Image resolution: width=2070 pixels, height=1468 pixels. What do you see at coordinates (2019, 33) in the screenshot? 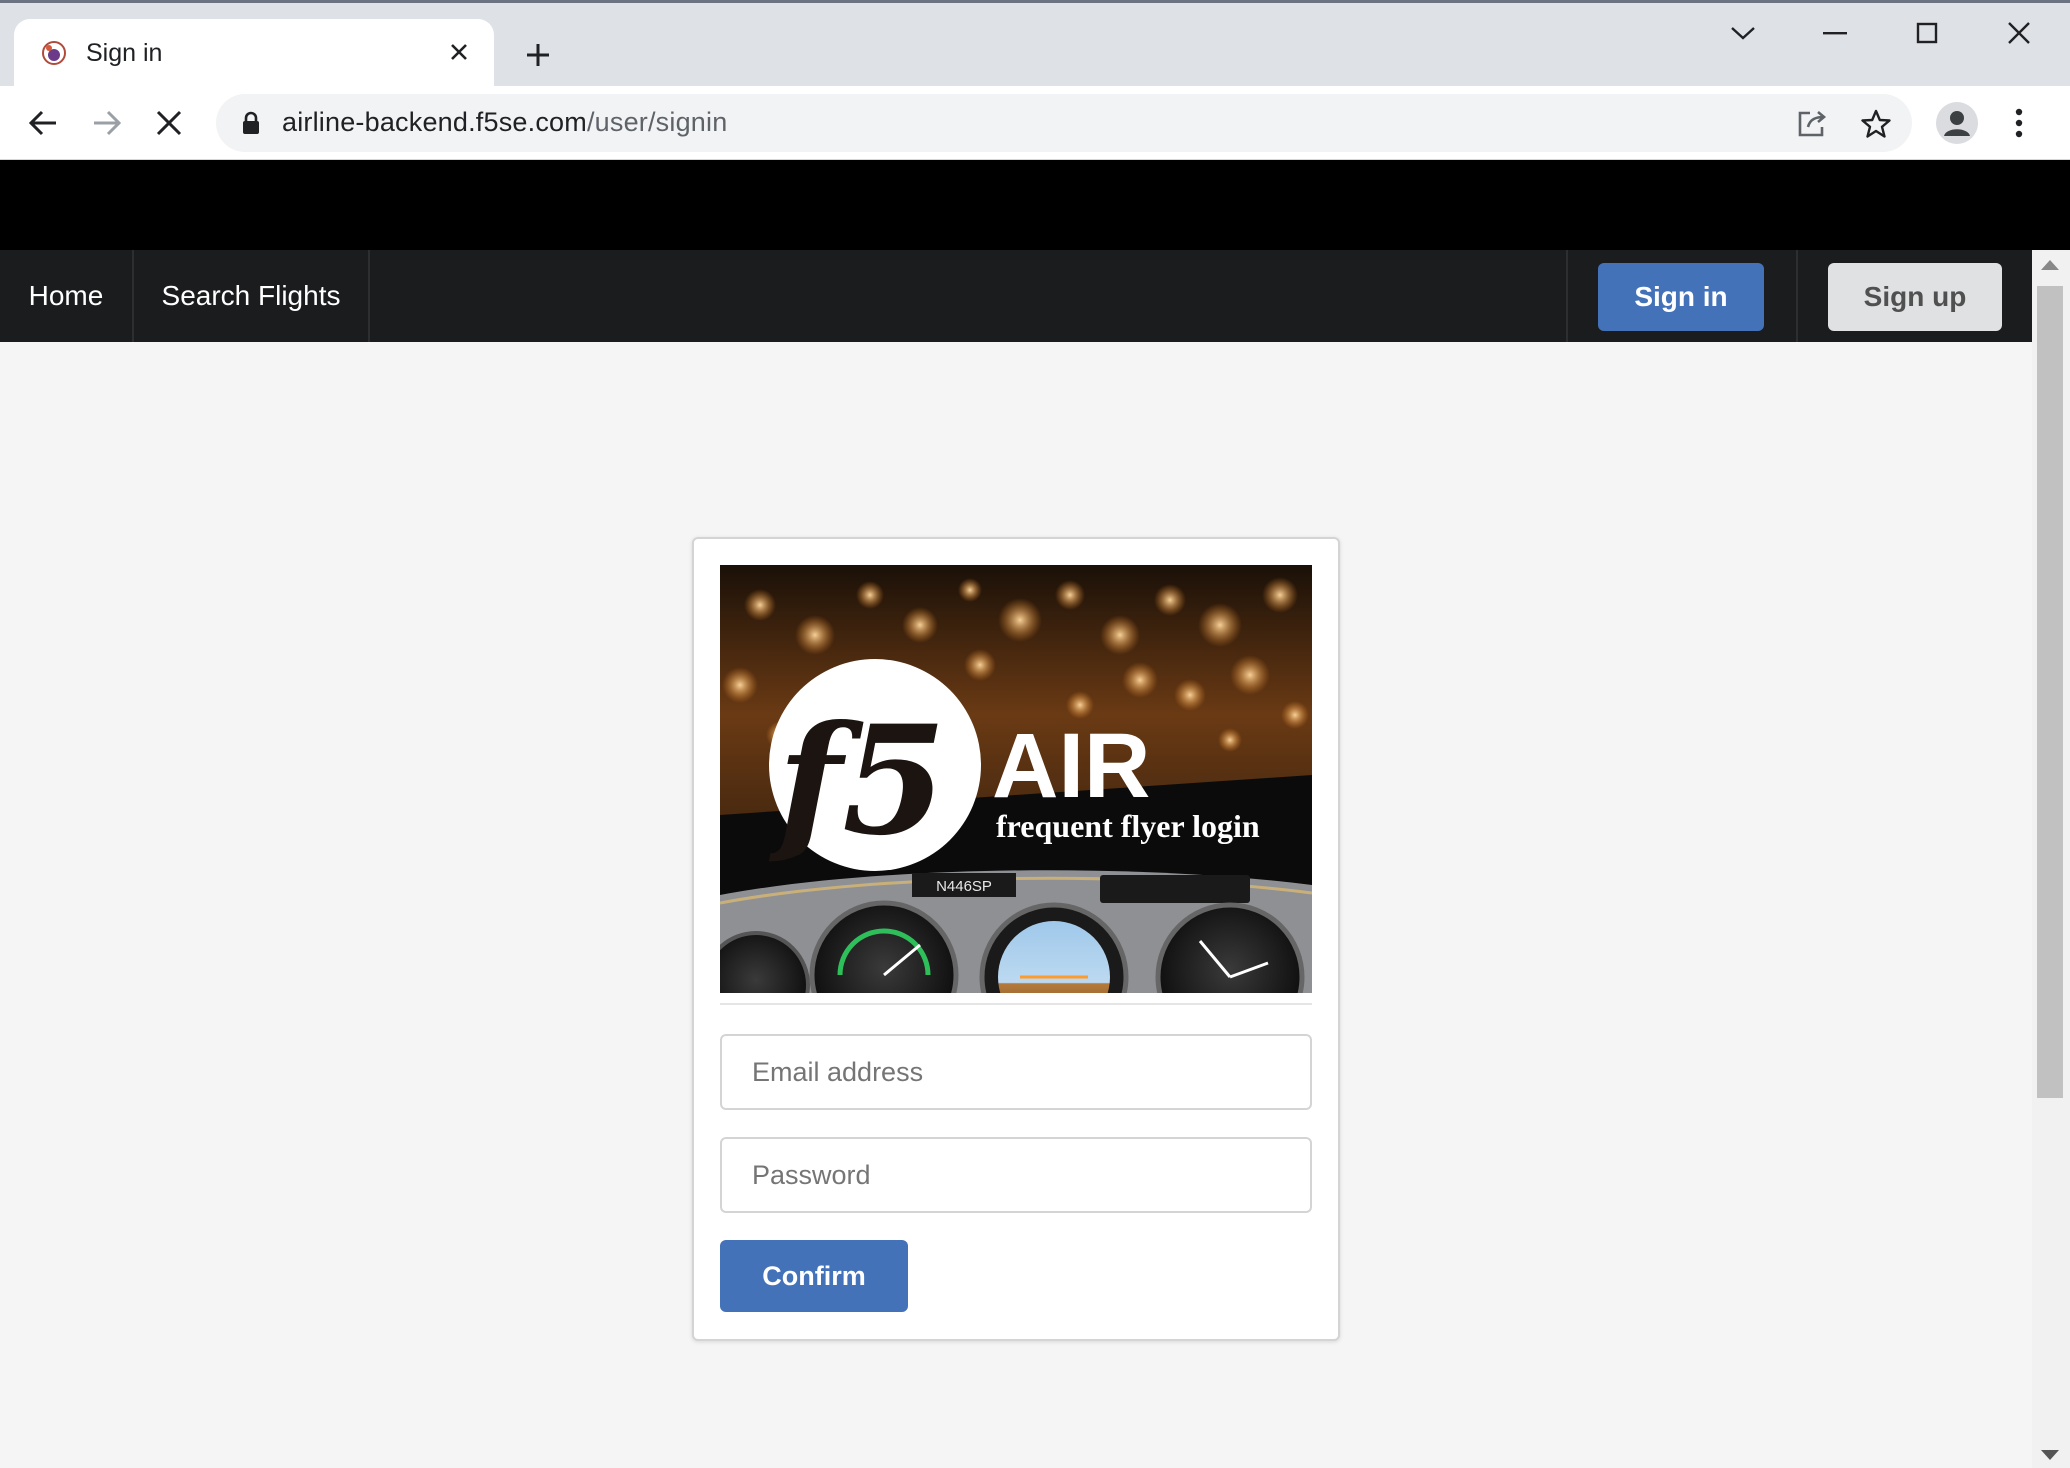
I see `close-window-icon` at bounding box center [2019, 33].